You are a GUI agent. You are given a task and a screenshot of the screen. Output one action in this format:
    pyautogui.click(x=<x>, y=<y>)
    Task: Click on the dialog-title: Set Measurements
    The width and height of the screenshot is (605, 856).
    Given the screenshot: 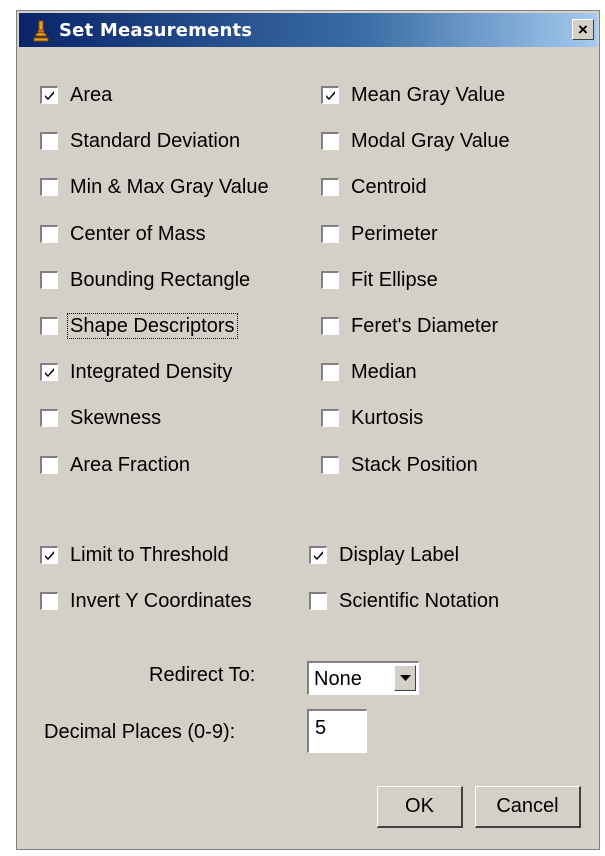 What is the action you would take?
    pyautogui.click(x=156, y=30)
    